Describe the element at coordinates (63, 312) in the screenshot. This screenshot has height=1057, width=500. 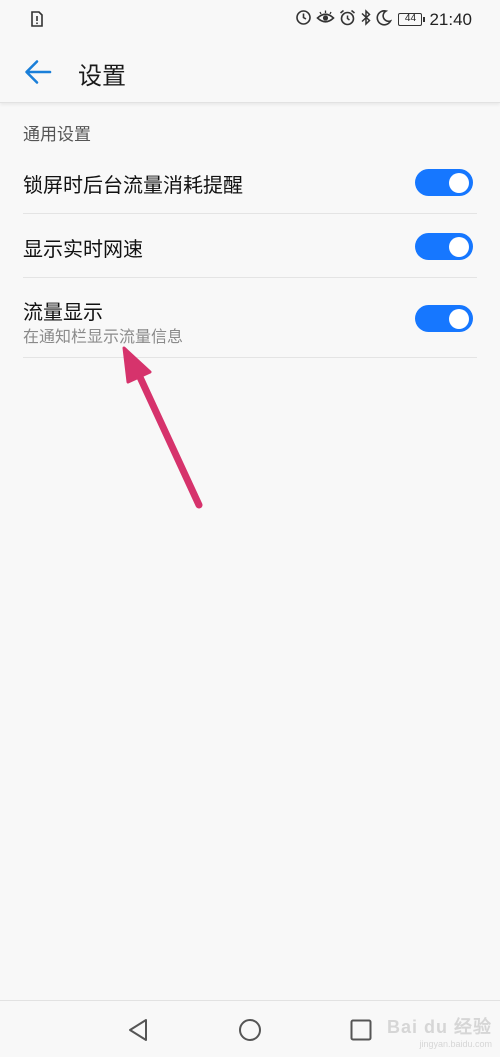
I see `setting-title: 流量显示` at that location.